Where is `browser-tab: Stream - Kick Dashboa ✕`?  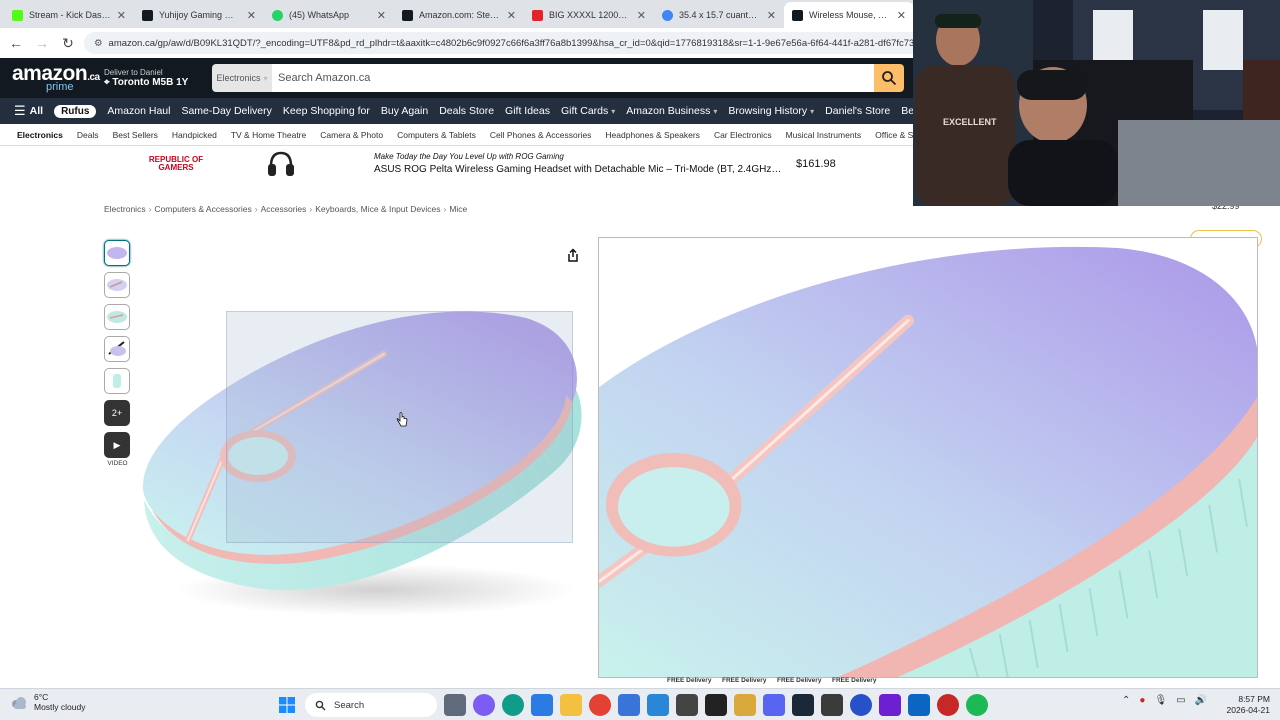
browser-tab: Stream - Kick Dashboa ✕ is located at coordinates (69, 15).